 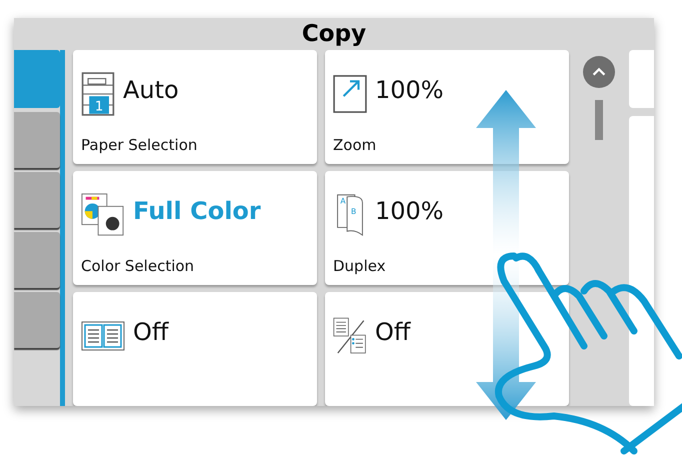 What do you see at coordinates (334, 34) in the screenshot?
I see `screen-title: Copy` at bounding box center [334, 34].